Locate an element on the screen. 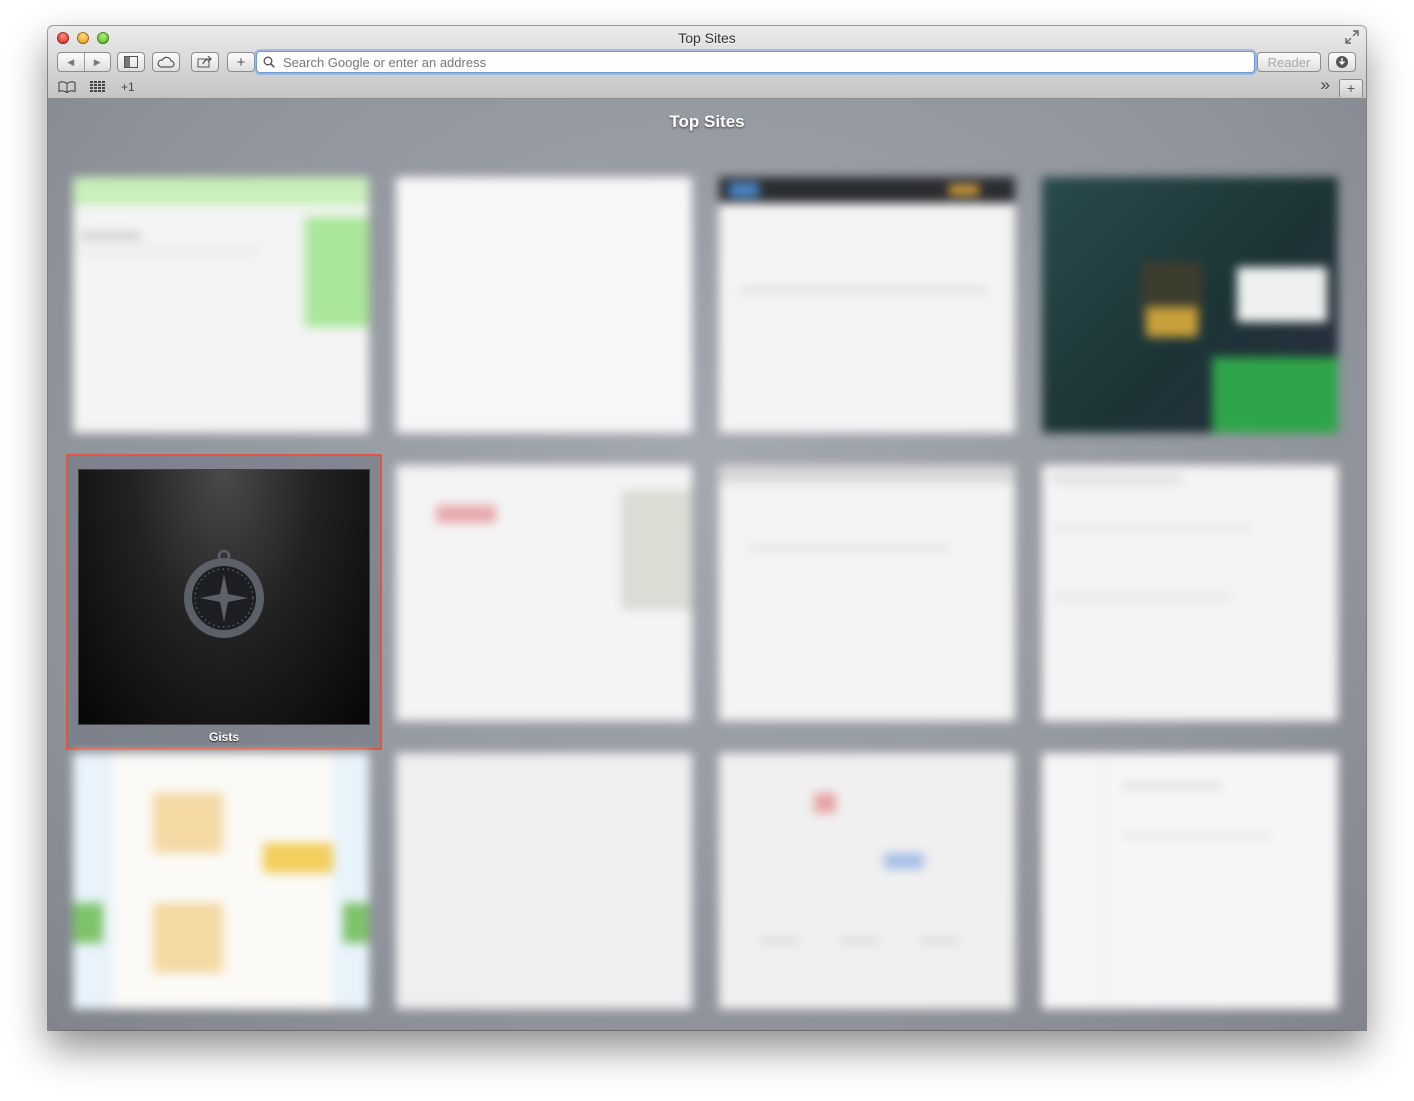 The height and width of the screenshot is (1101, 1414). plus-icon: + is located at coordinates (241, 62).